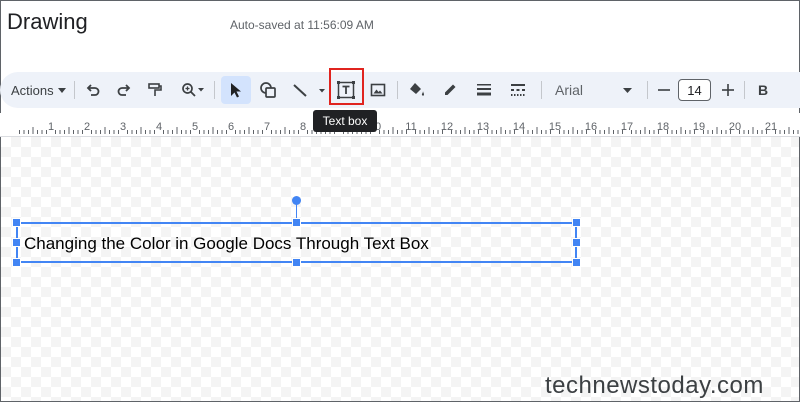 Image resolution: width=800 pixels, height=402 pixels. I want to click on ruler-number: 13, so click(483, 127).